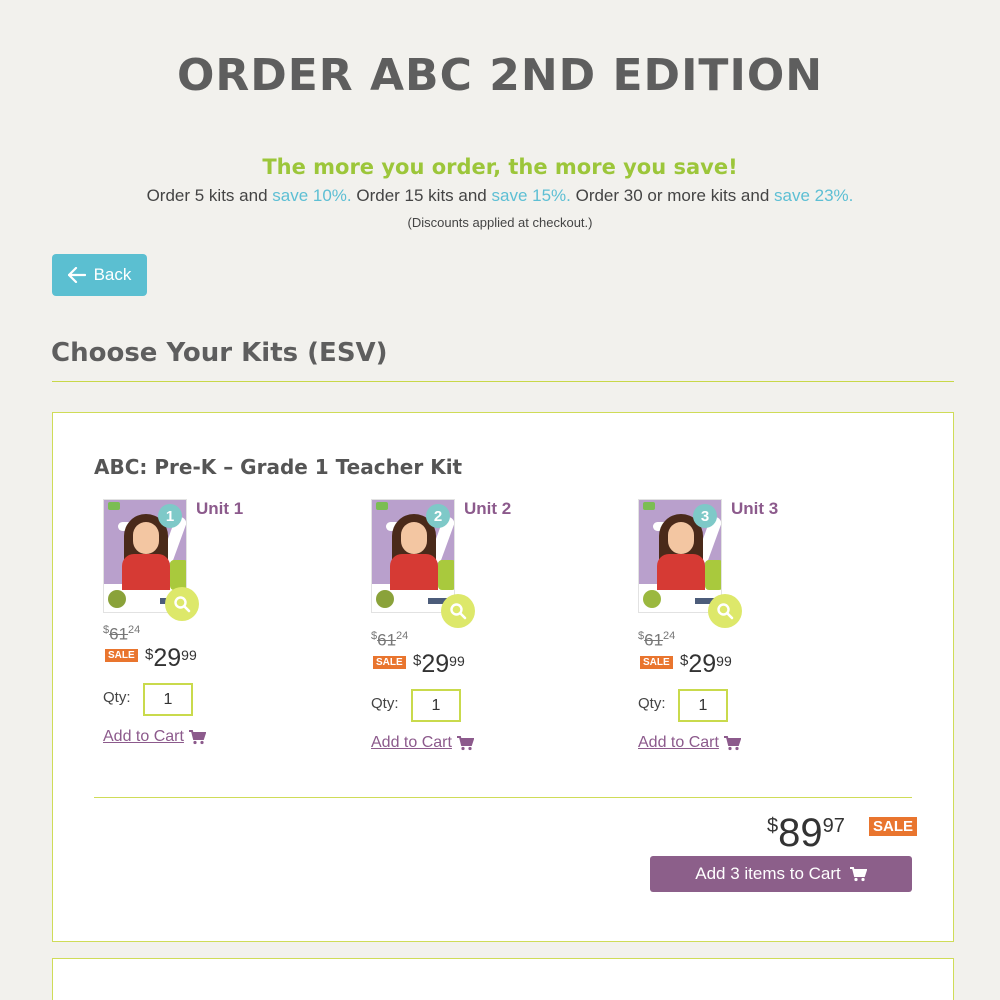  I want to click on unit-2-cover-badge: 2, so click(438, 516).